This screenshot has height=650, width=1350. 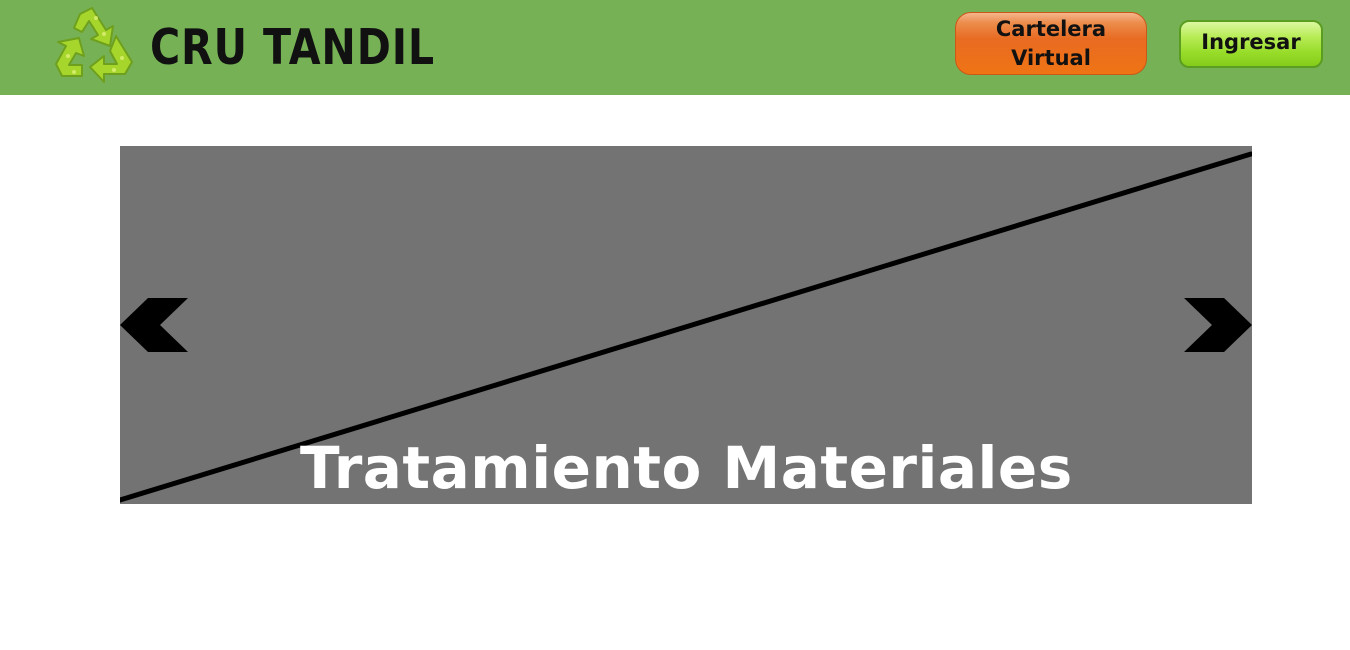 What do you see at coordinates (675, 47) in the screenshot?
I see `site-header: CRU TANDIL Cartelera Virtual Ingresar` at bounding box center [675, 47].